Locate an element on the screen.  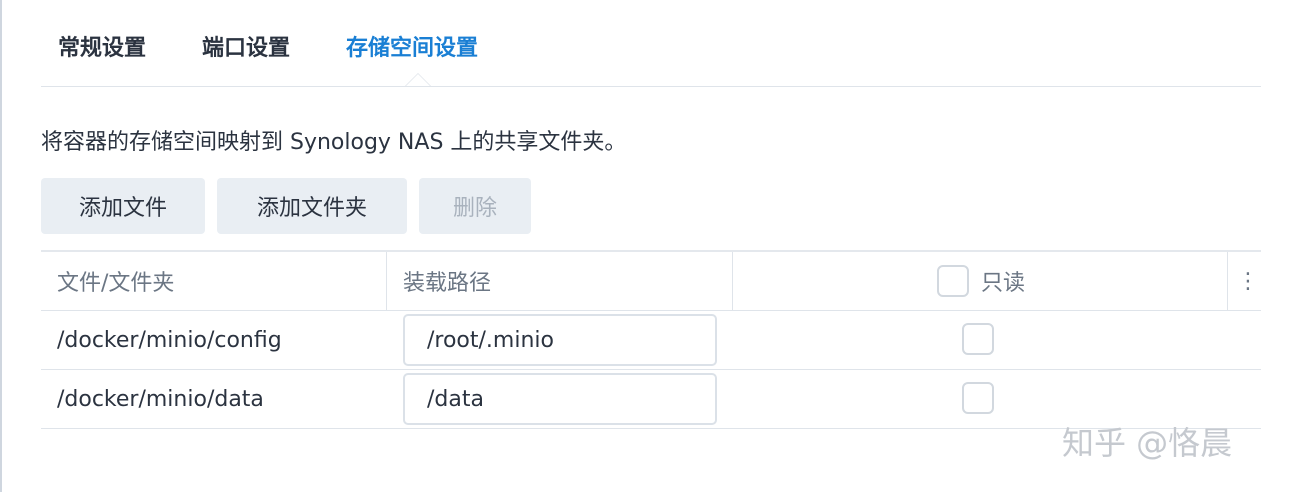
add-folder-button: 添加文件夹 is located at coordinates (312, 206).